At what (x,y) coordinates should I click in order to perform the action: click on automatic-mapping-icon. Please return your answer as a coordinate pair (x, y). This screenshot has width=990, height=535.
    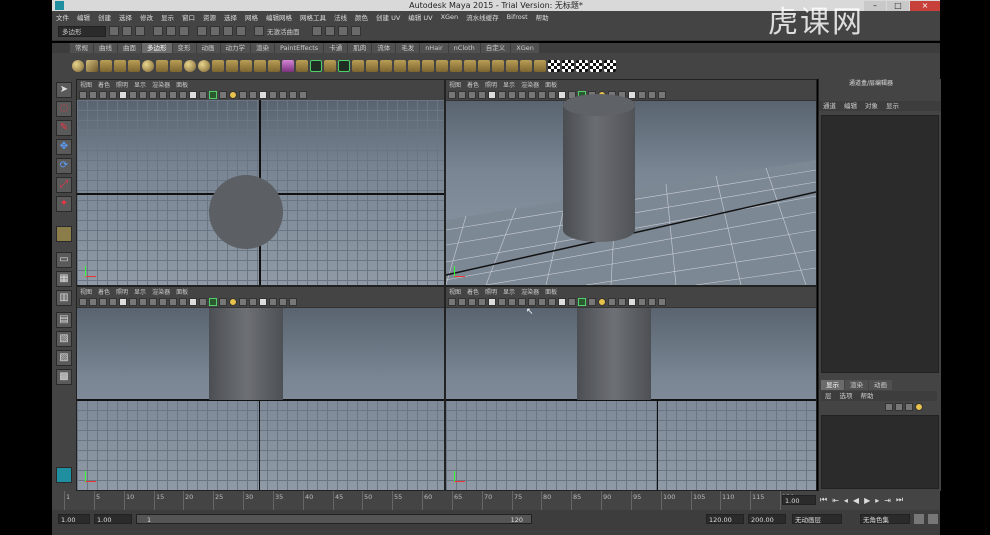
    Looking at the image, I should click on (596, 66).